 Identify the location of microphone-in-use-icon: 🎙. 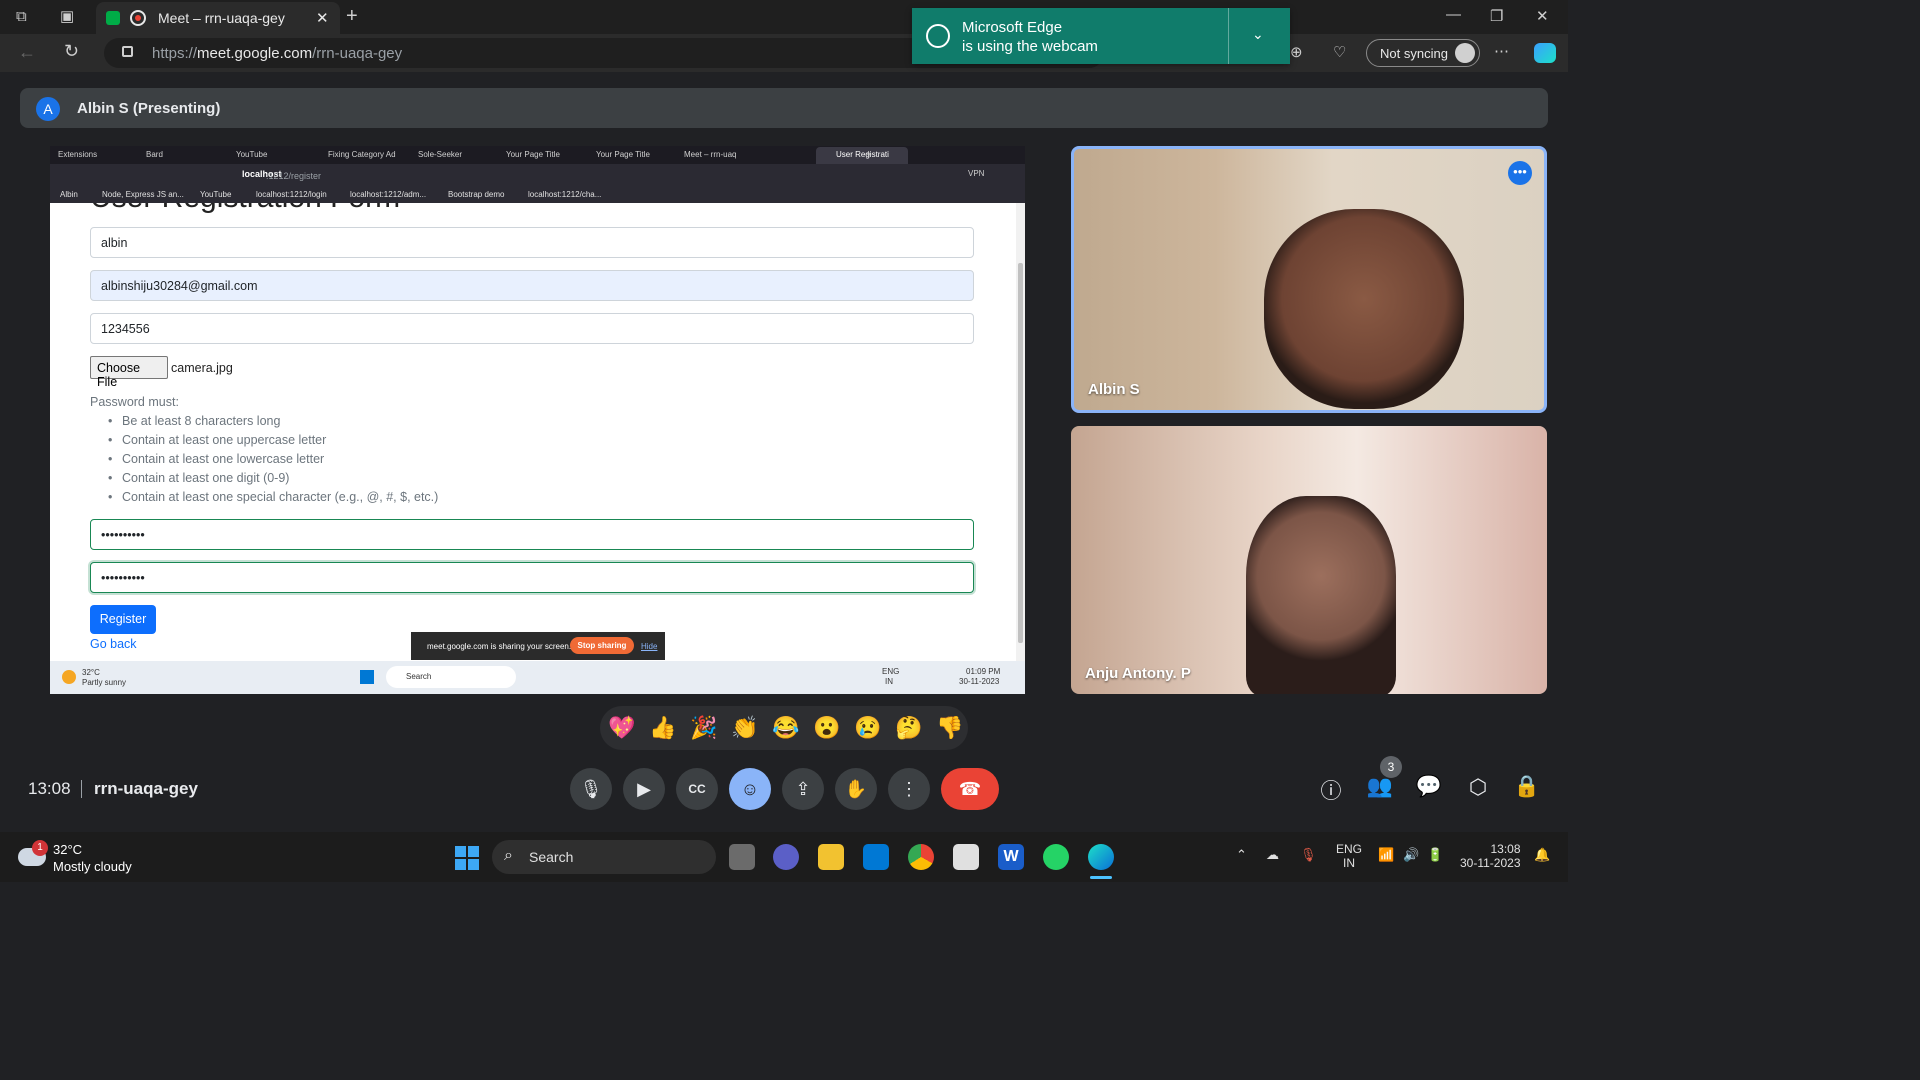
(1308, 855).